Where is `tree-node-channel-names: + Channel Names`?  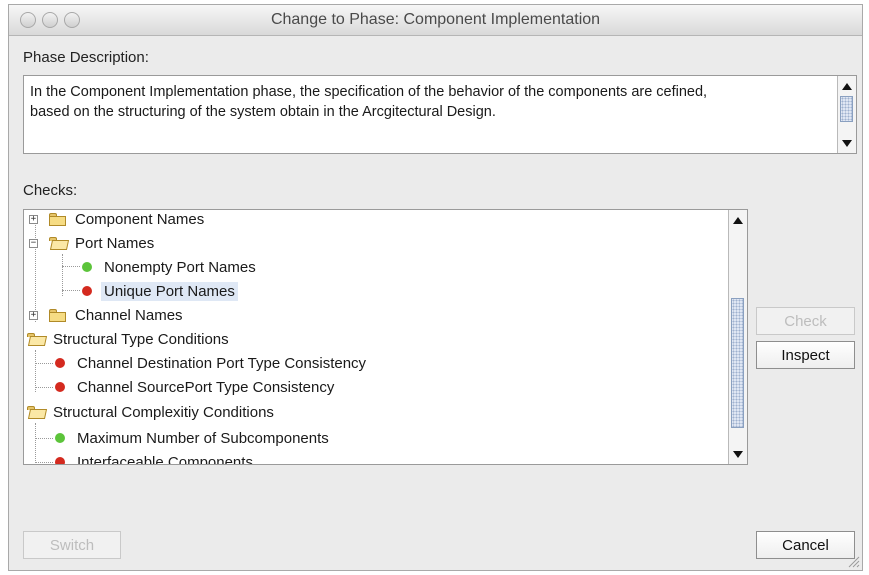 tree-node-channel-names: + Channel Names is located at coordinates (107, 315).